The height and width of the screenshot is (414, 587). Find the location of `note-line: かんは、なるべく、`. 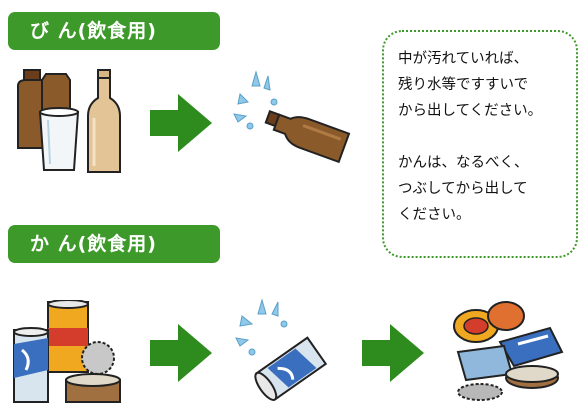

note-line: かんは、なるべく、 is located at coordinates (463, 163).